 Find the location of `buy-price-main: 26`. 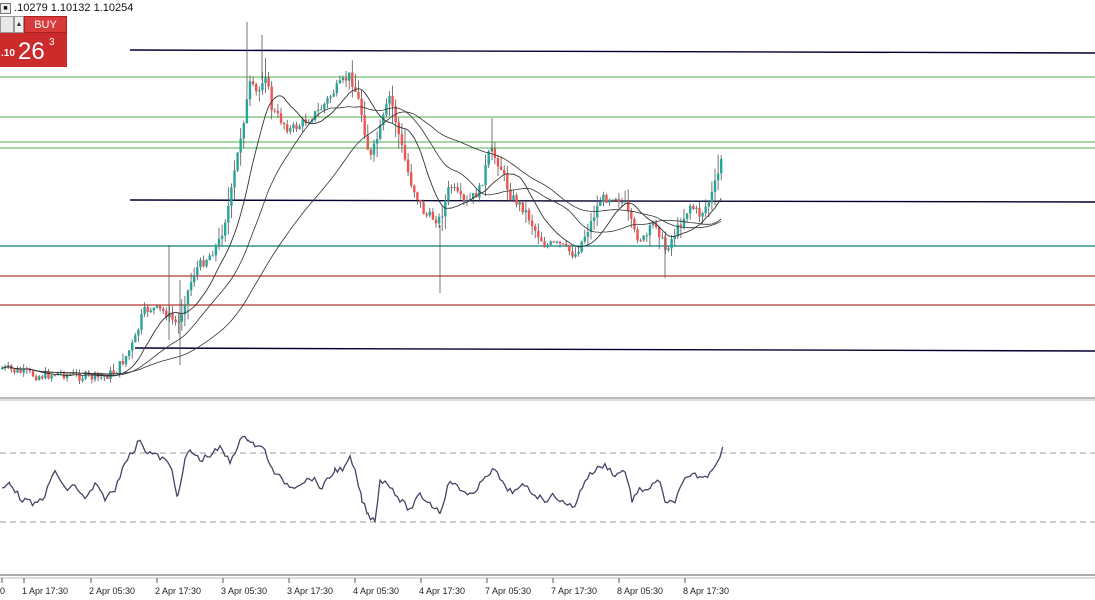

buy-price-main: 26 is located at coordinates (31, 51).